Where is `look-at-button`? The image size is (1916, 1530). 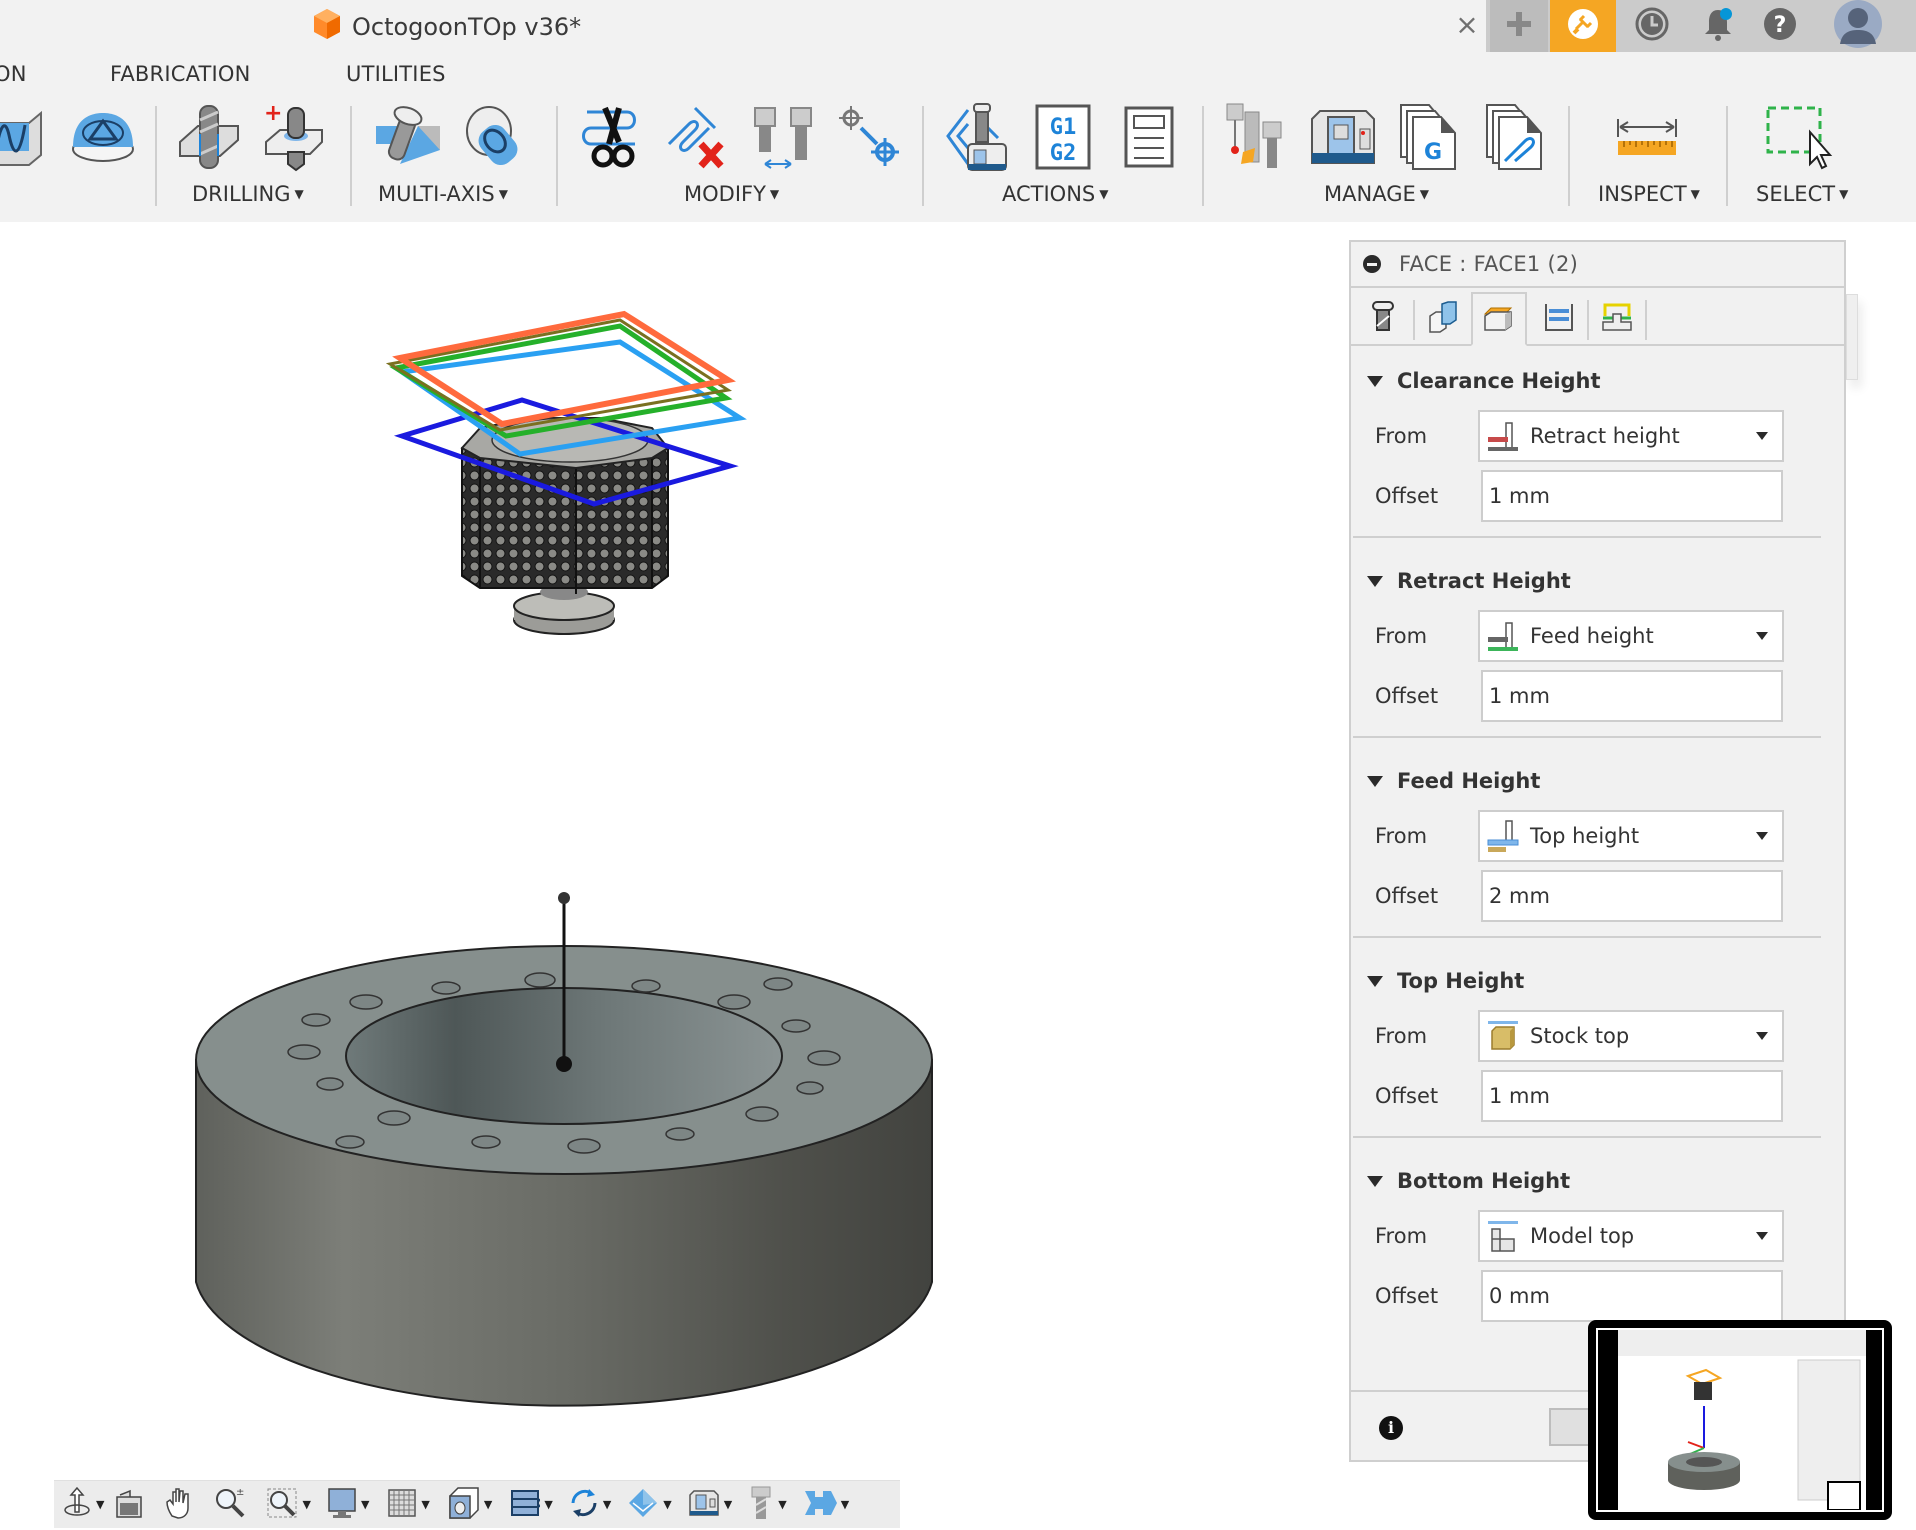 look-at-button is located at coordinates (129, 1505).